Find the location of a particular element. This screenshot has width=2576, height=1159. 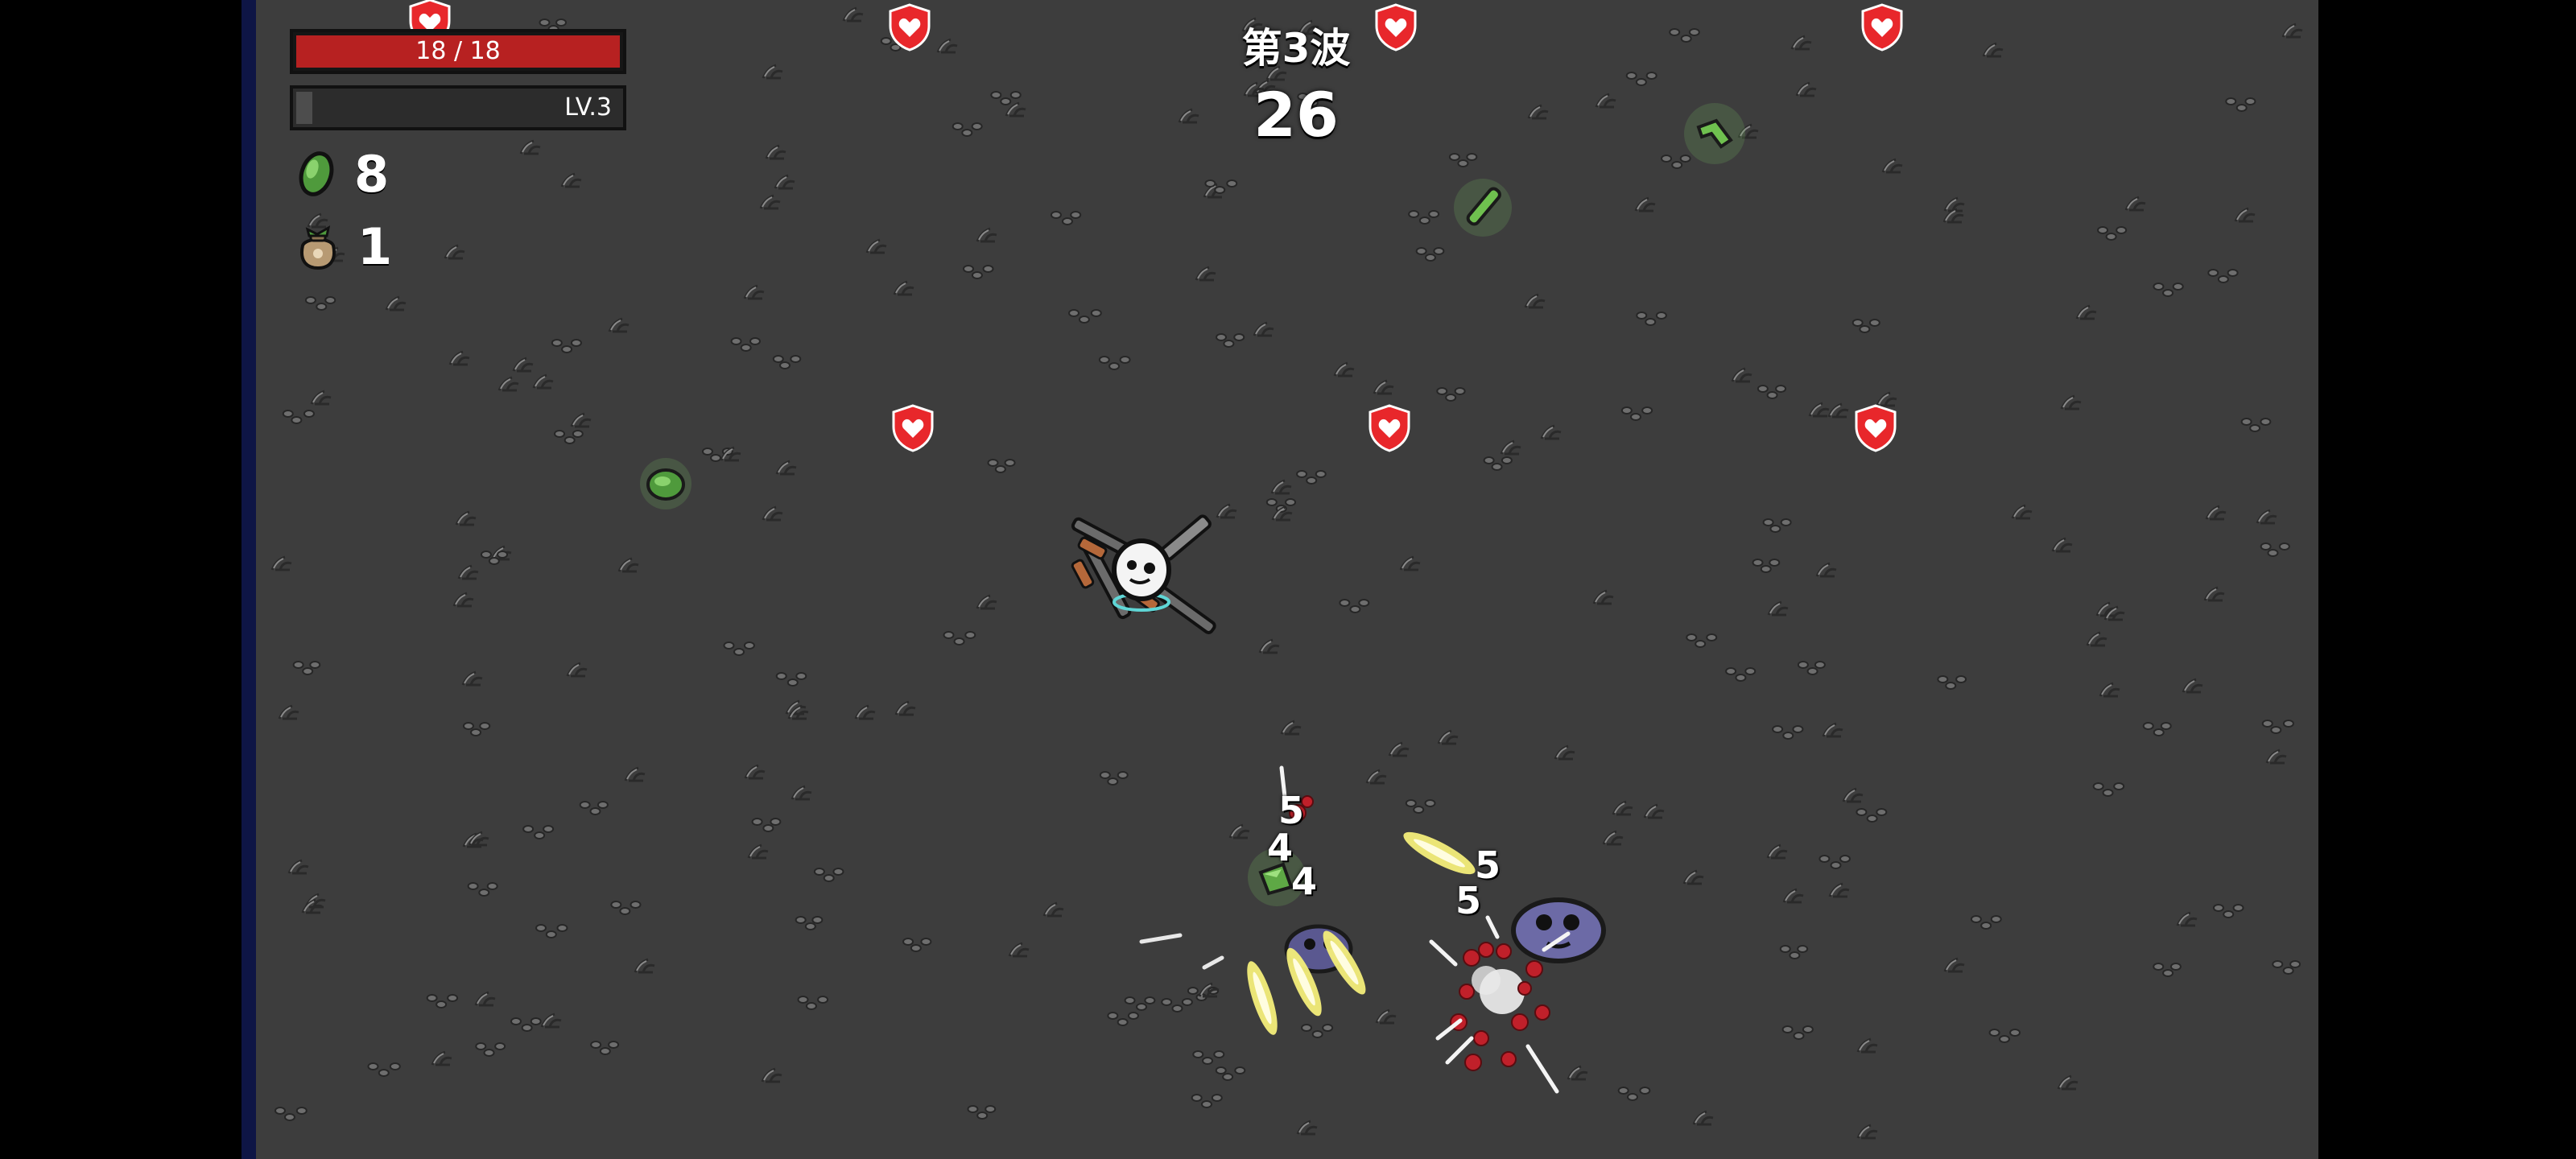

experience-bar-fill is located at coordinates (304, 108).